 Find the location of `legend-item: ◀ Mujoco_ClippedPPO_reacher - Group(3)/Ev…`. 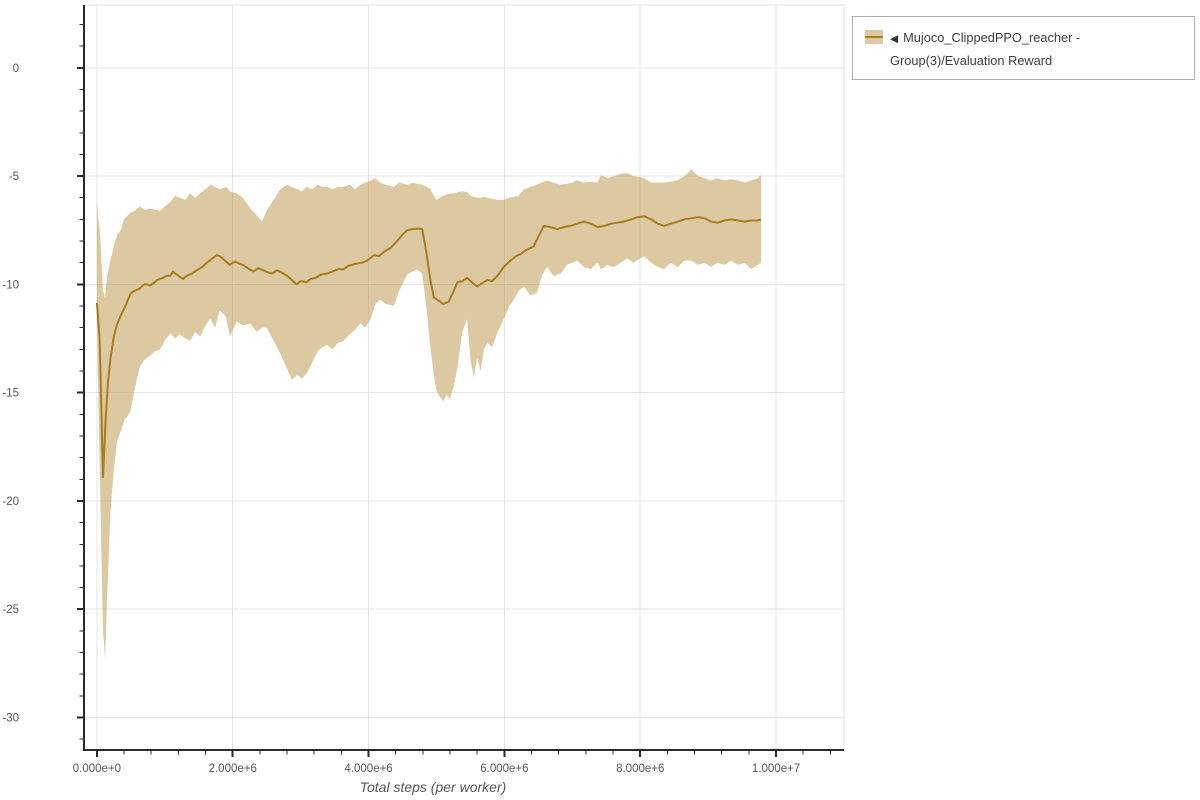

legend-item: ◀ Mujoco_ClippedPPO_reacher - Group(3)/Ev… is located at coordinates (1023, 48).